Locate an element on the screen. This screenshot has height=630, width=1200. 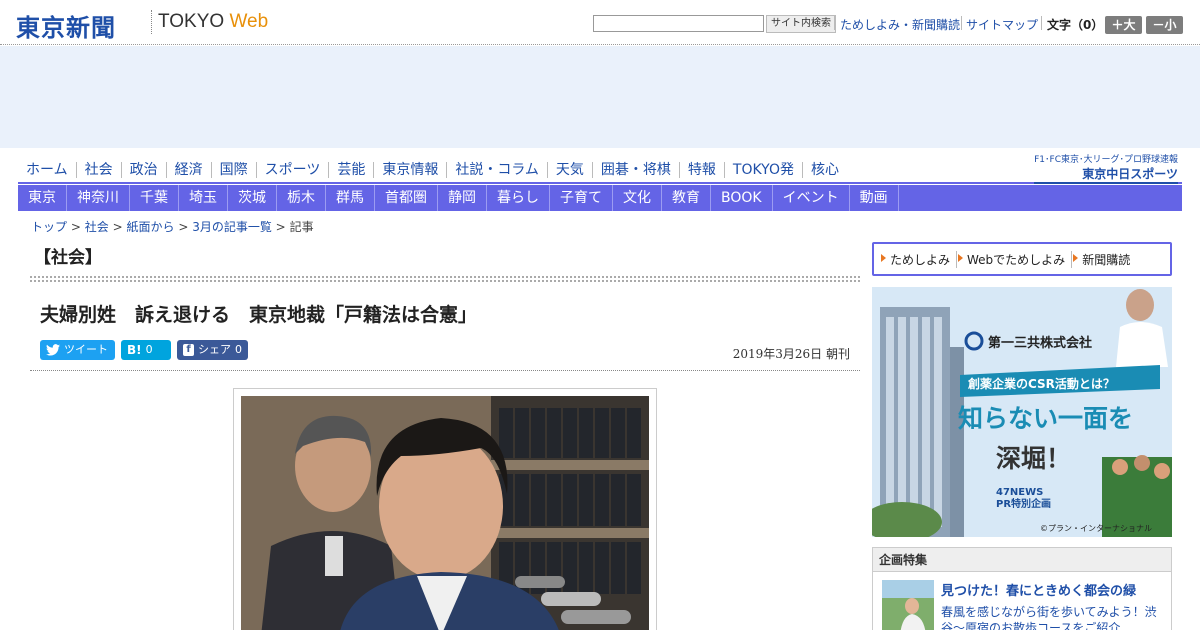
breadcrumb: トップ > 社会 > 紙面から > 3月の記事一覧 > 記事 is located at coordinates (172, 226).